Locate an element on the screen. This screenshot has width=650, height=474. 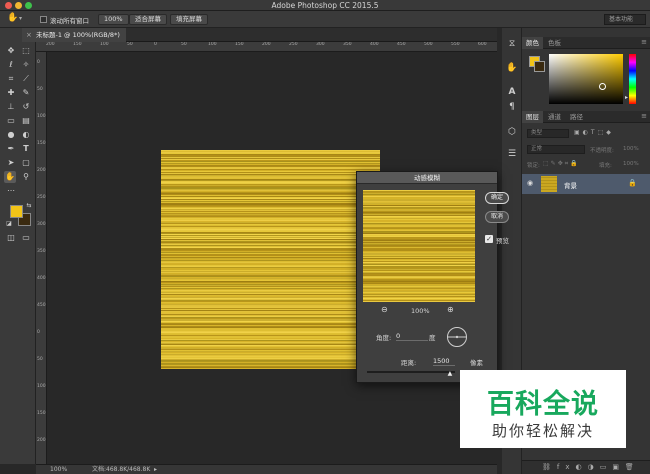
tab-swatches: 色板 is located at coordinates (554, 43).